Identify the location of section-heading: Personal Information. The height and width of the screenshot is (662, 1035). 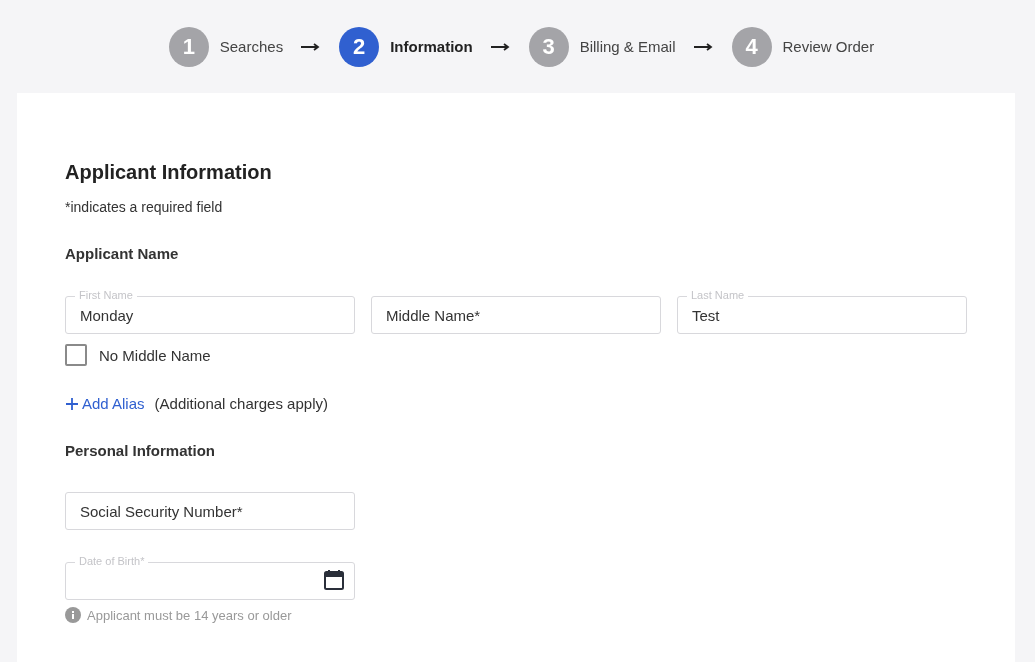
(141, 450).